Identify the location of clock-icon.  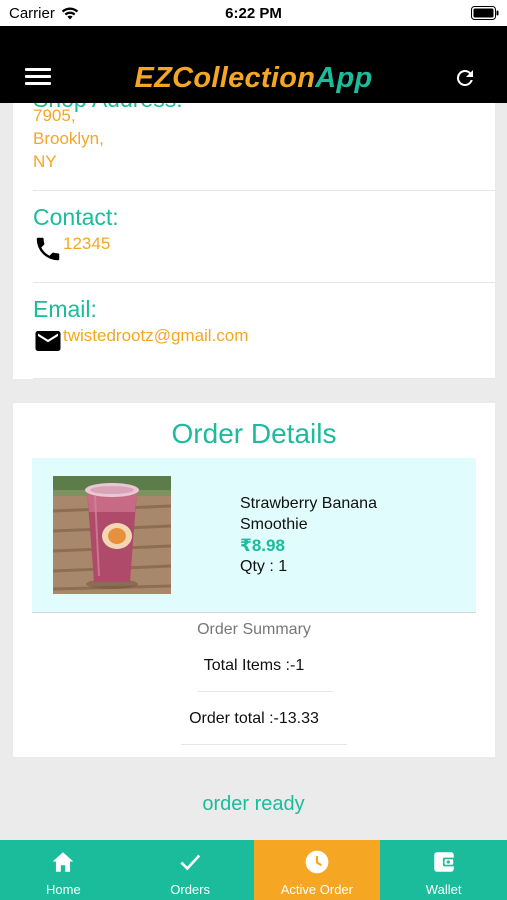
(317, 862).